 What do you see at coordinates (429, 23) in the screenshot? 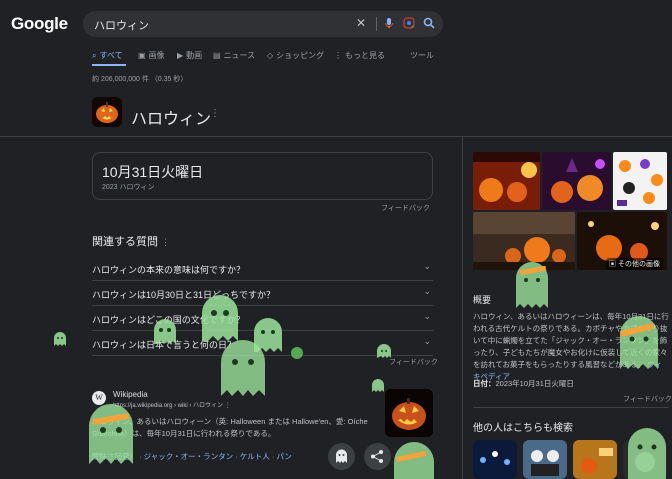
I see `search-icon` at bounding box center [429, 23].